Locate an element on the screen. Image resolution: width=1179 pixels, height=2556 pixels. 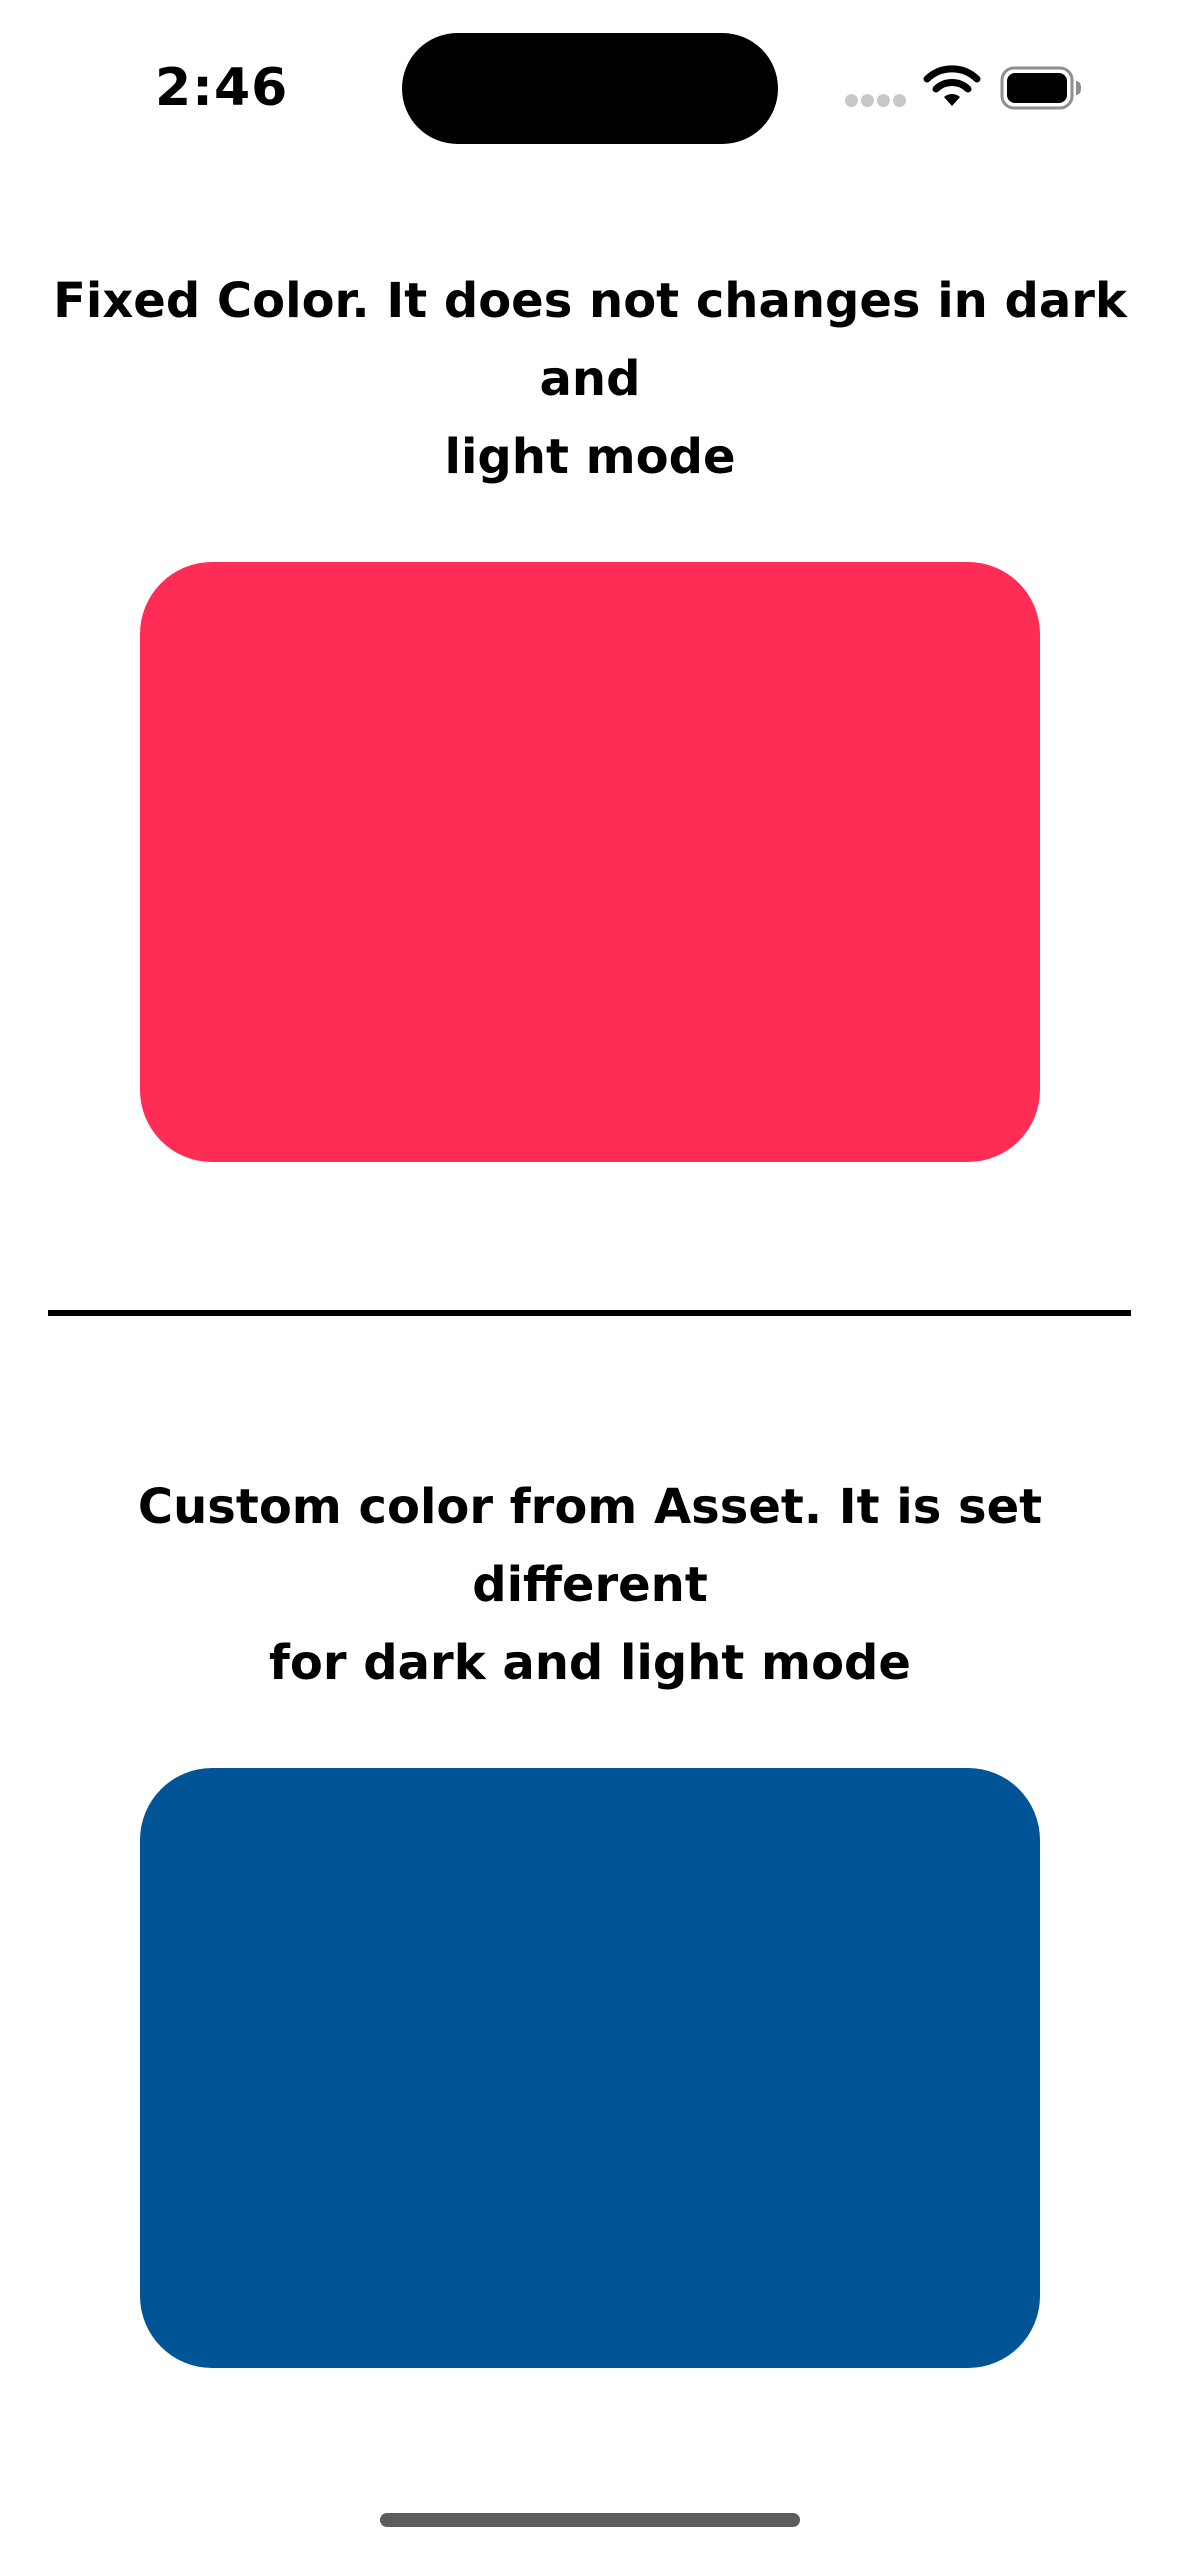
status-time: 2:46 is located at coordinates (222, 88).